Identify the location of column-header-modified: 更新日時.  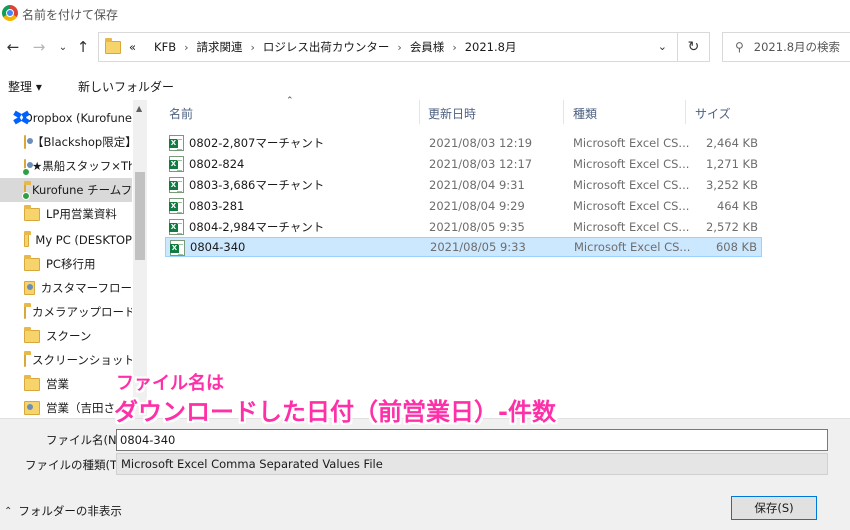
(452, 113).